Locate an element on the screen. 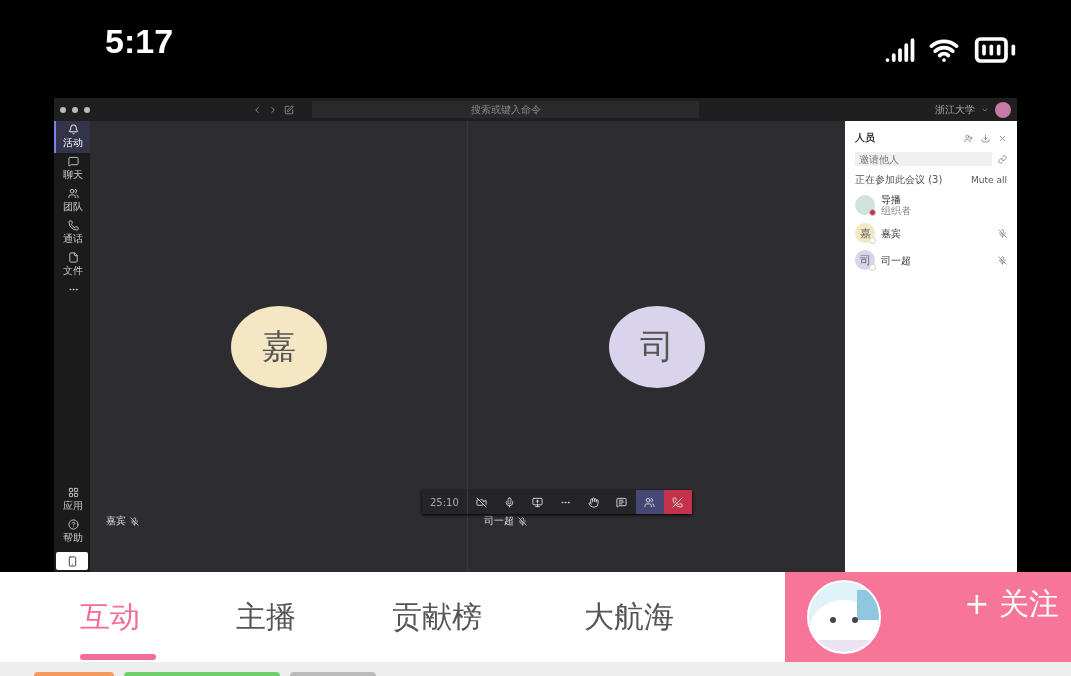 The image size is (1071, 676). search-field: 搜索或键入命令 is located at coordinates (505, 109).